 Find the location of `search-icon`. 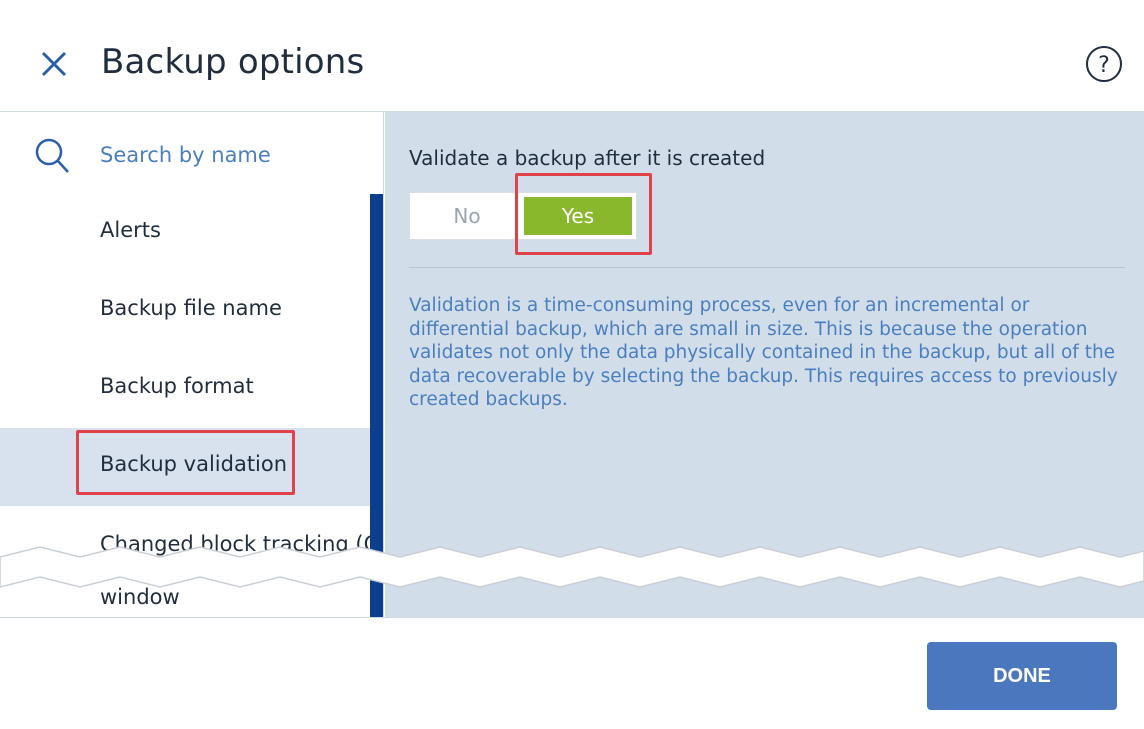

search-icon is located at coordinates (52, 155).